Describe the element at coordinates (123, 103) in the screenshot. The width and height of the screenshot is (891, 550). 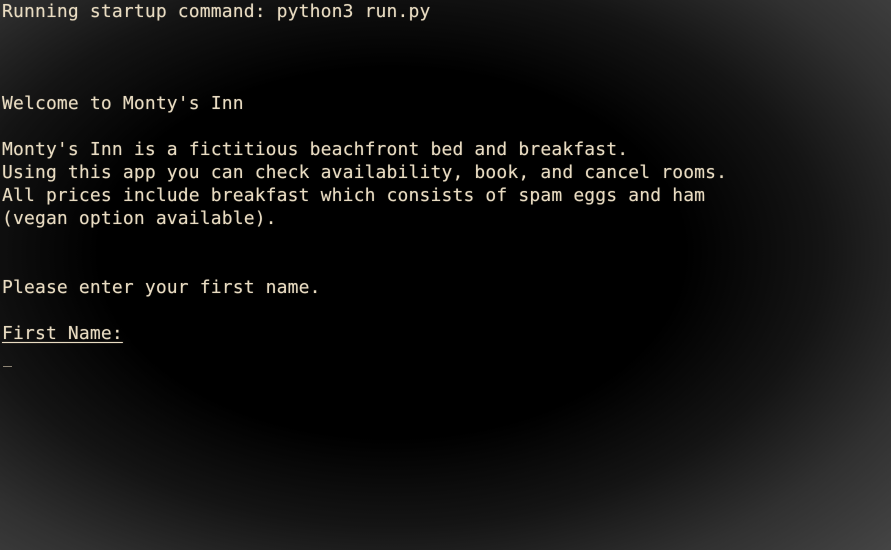
I see `welcome-heading: Welcome to Monty's Inn` at that location.